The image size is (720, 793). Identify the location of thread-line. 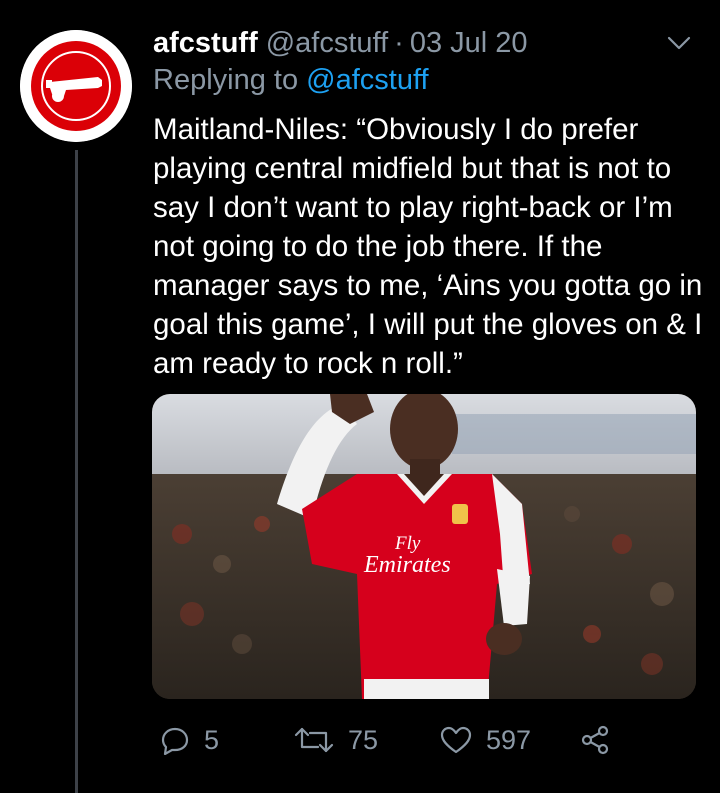
(76, 471).